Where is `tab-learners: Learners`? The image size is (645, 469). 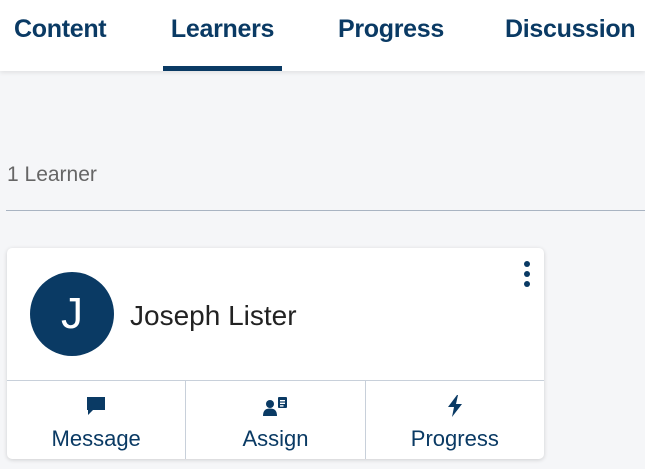
tab-learners: Learners is located at coordinates (222, 35).